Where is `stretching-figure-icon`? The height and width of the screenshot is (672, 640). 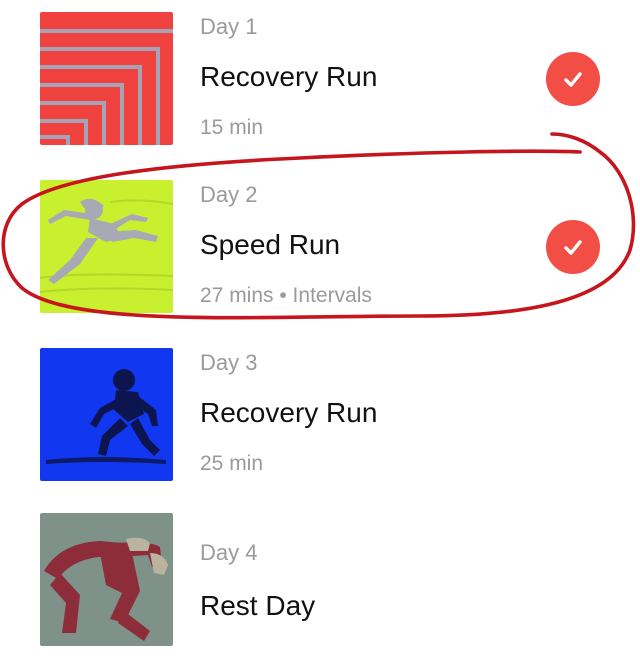
stretching-figure-icon is located at coordinates (106, 579).